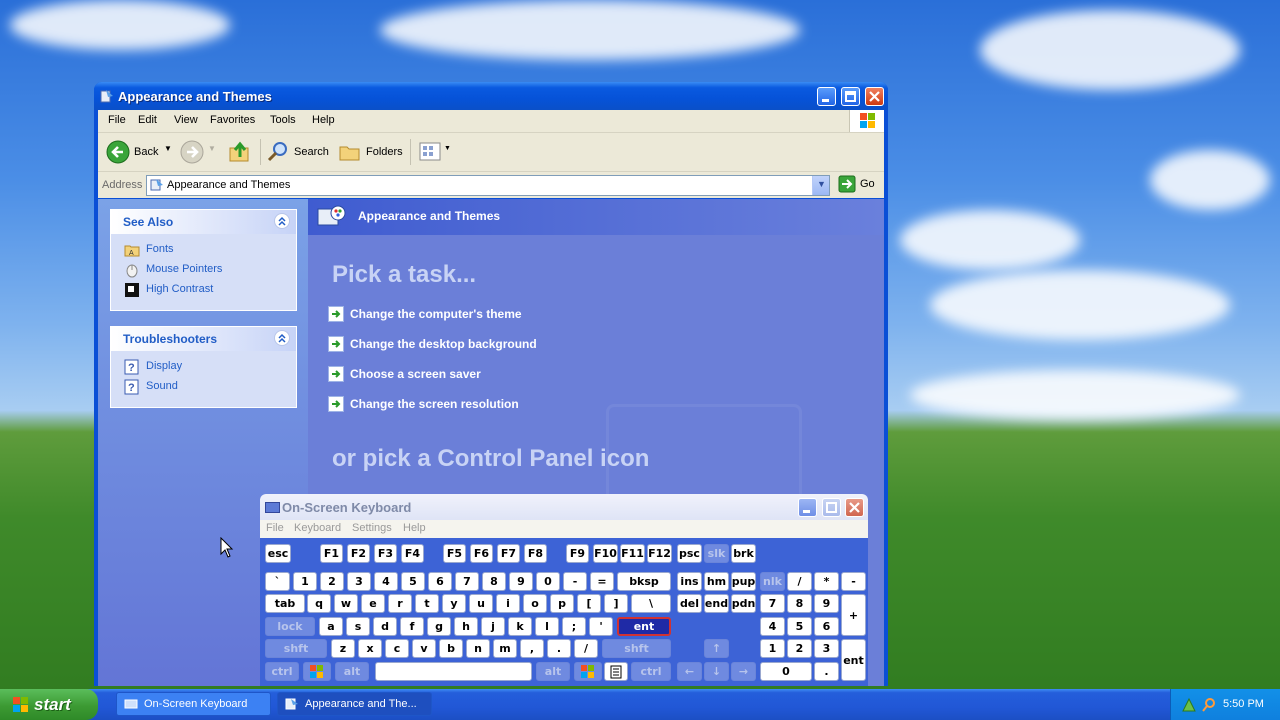 This screenshot has width=1280, height=720. Describe the element at coordinates (397, 648) in the screenshot. I see `key-c: c` at that location.